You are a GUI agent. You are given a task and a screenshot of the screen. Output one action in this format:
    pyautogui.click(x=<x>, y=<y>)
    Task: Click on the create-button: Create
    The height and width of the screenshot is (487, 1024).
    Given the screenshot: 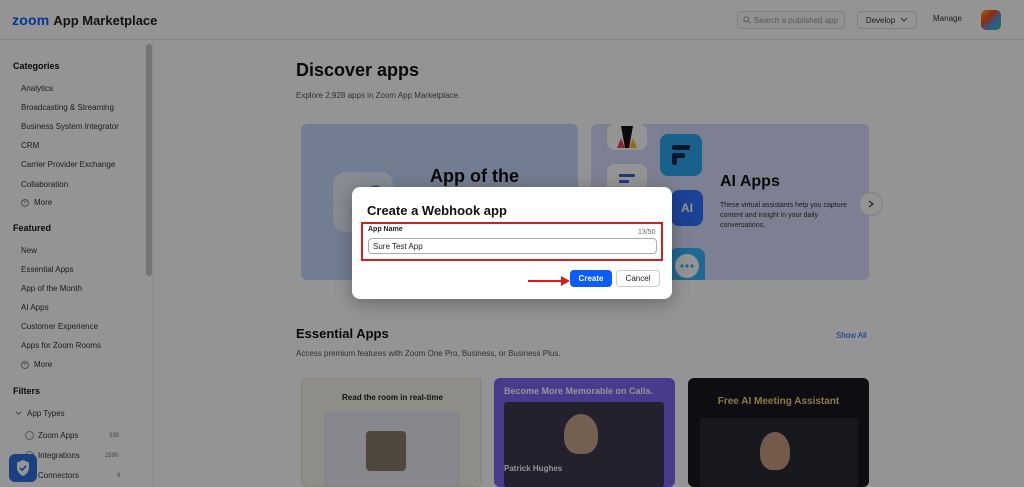 What is the action you would take?
    pyautogui.click(x=591, y=278)
    